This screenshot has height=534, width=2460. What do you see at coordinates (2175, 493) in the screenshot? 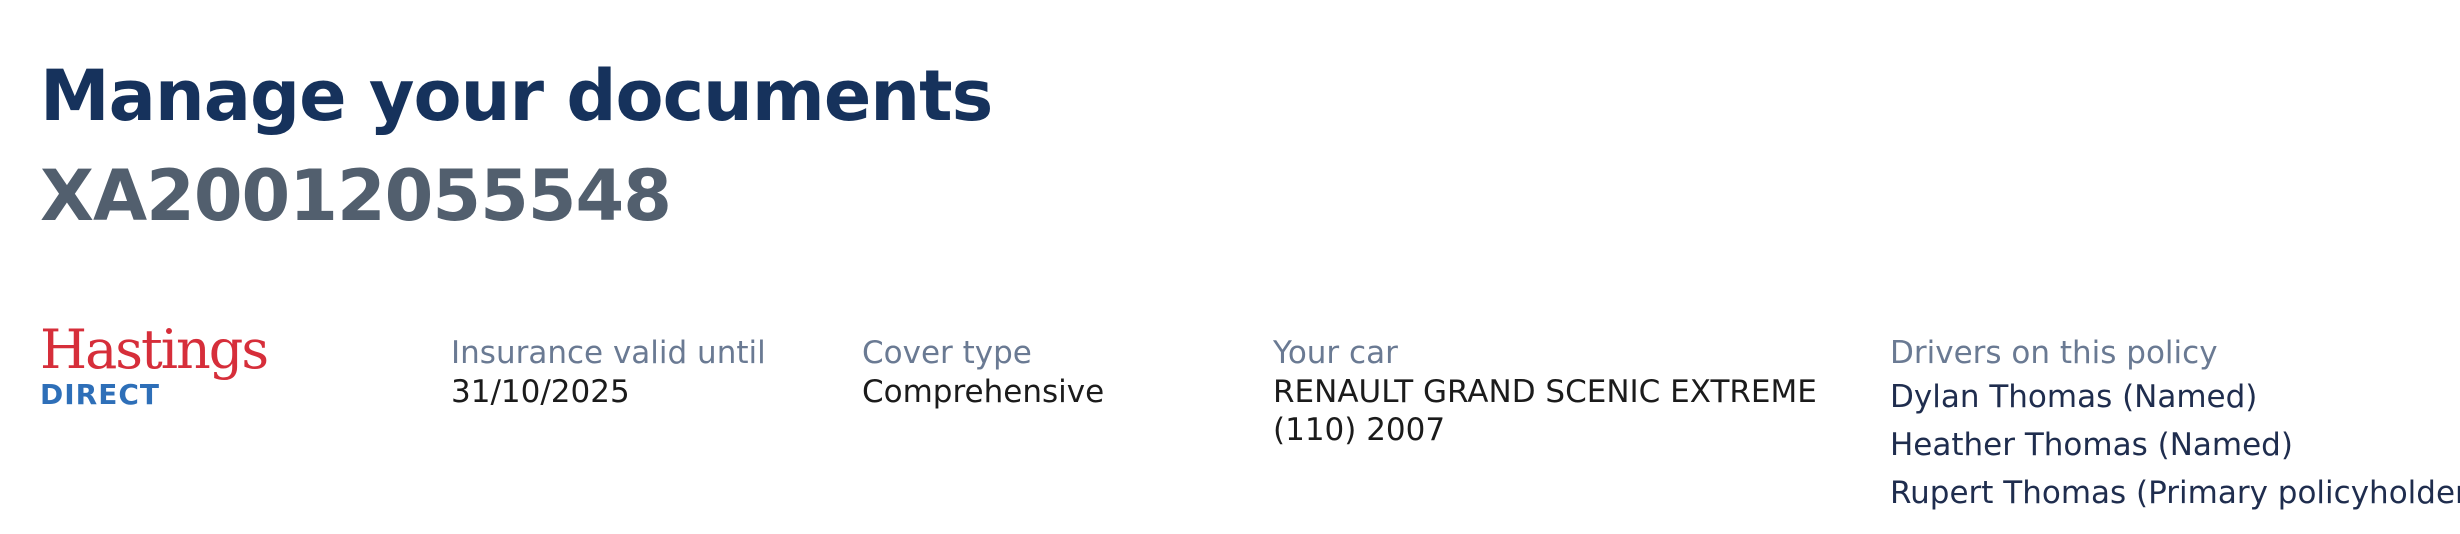
I see `driver-item: Rupert Thomas (Primary policyholder)` at bounding box center [2175, 493].